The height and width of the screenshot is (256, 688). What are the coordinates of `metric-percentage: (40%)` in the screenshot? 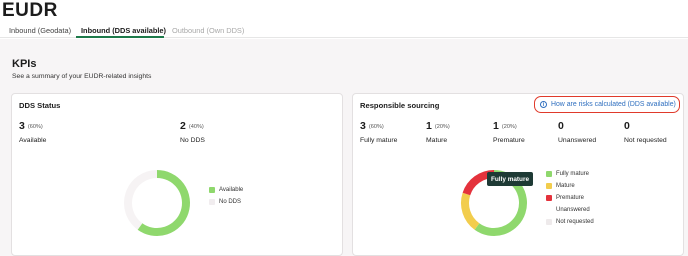 It's located at (196, 127).